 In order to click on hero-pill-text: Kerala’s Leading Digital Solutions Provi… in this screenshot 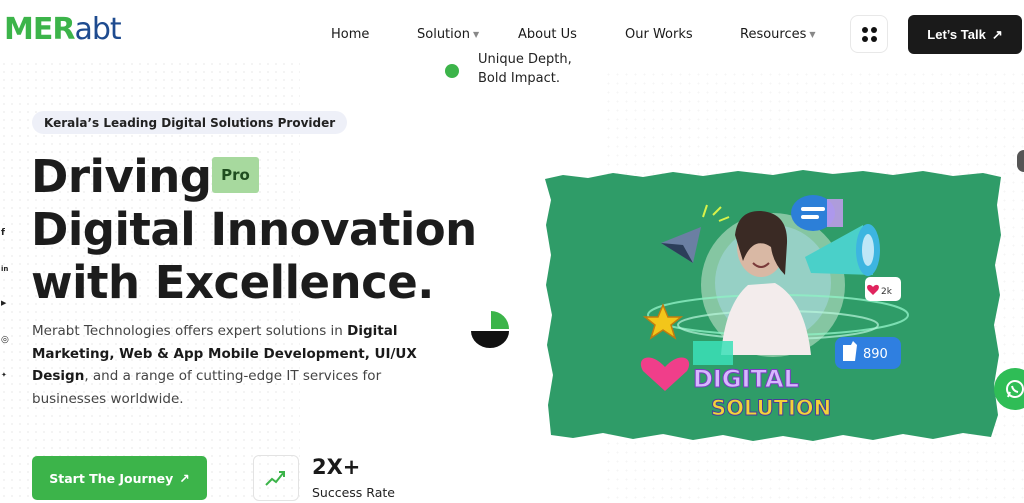, I will do `click(190, 122)`.